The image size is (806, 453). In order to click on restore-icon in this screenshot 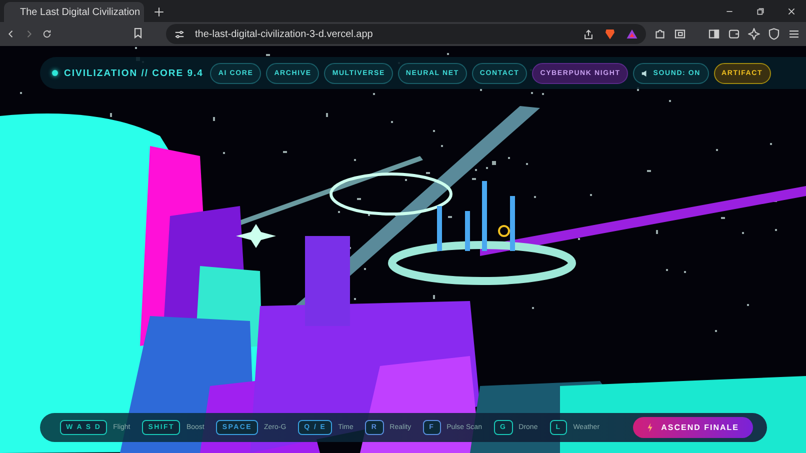, I will do `click(760, 11)`.